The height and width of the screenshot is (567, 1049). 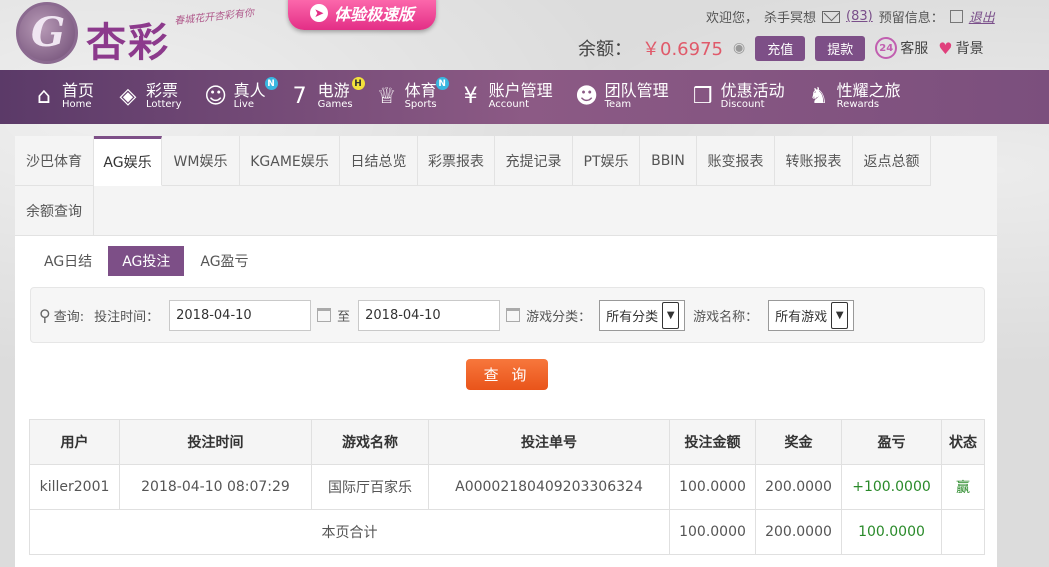 What do you see at coordinates (886, 48) in the screenshot?
I see `service-icon: 24` at bounding box center [886, 48].